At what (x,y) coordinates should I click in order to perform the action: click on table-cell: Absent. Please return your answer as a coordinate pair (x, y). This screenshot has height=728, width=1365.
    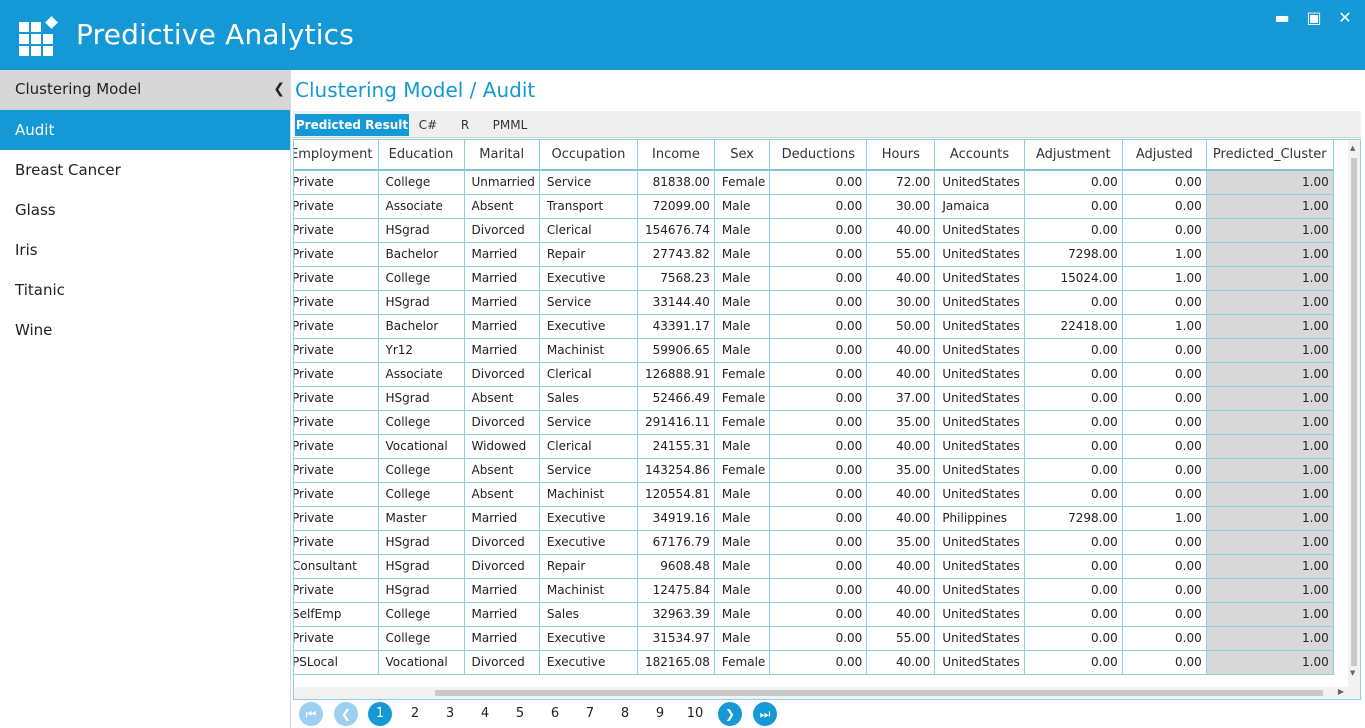
    Looking at the image, I should click on (502, 470).